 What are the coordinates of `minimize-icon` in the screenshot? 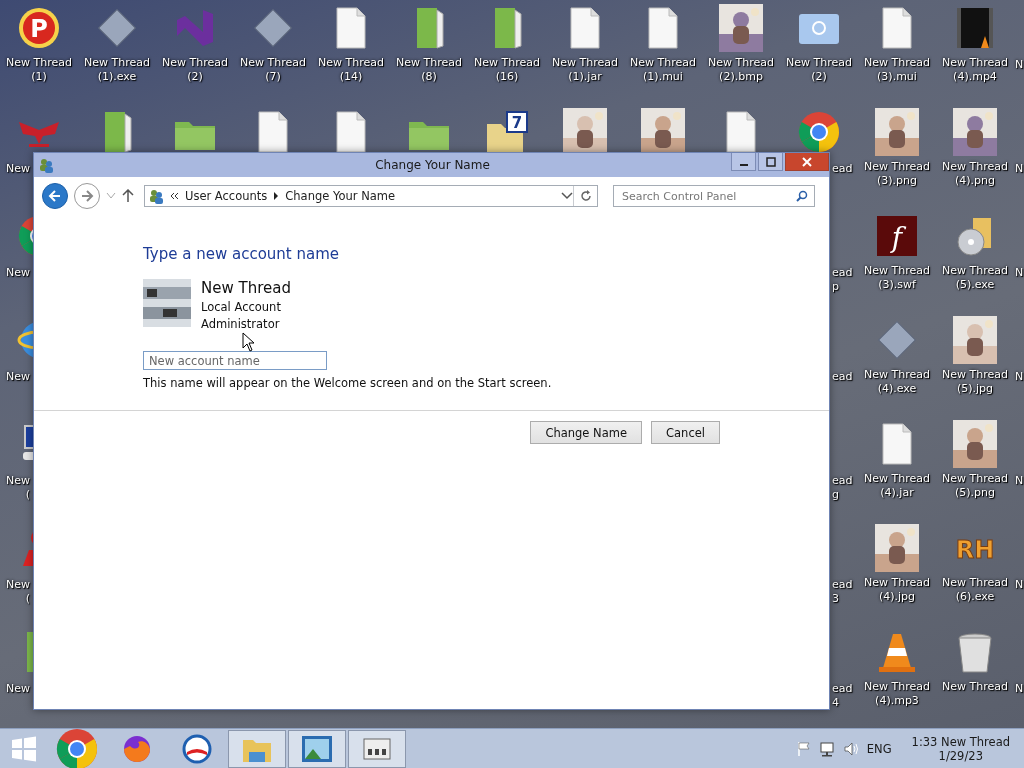 It's located at (743, 164).